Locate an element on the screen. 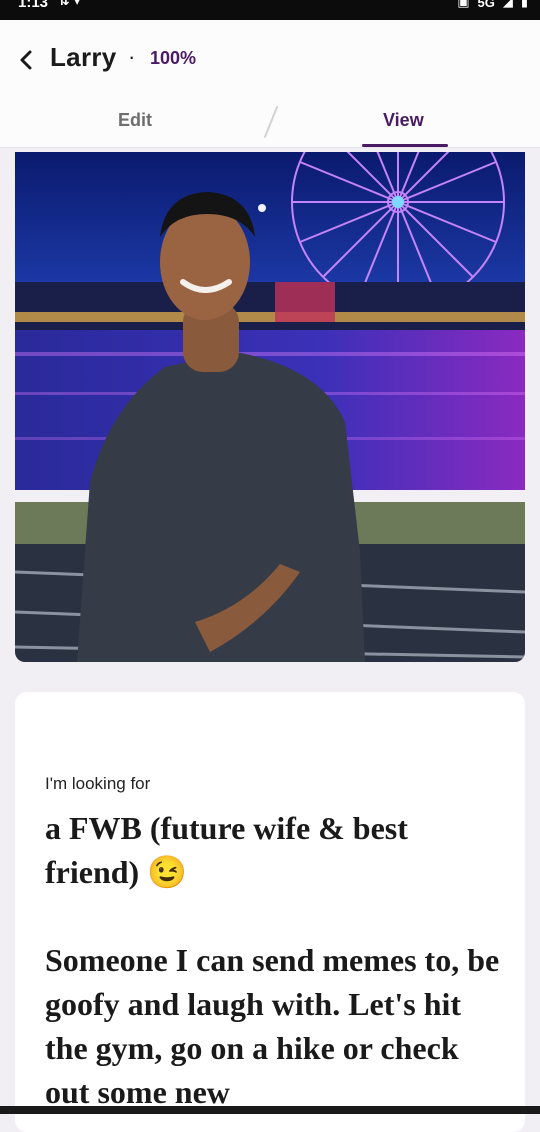  active-tab-indicator is located at coordinates (405, 145).